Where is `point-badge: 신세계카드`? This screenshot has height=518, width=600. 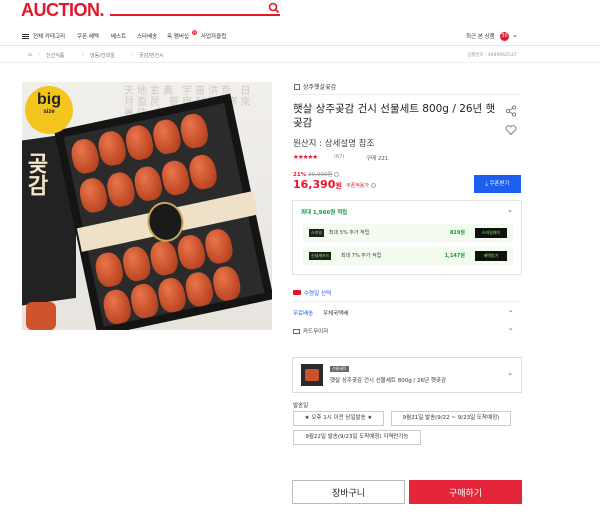
point-badge: 신세계카드 is located at coordinates (320, 256).